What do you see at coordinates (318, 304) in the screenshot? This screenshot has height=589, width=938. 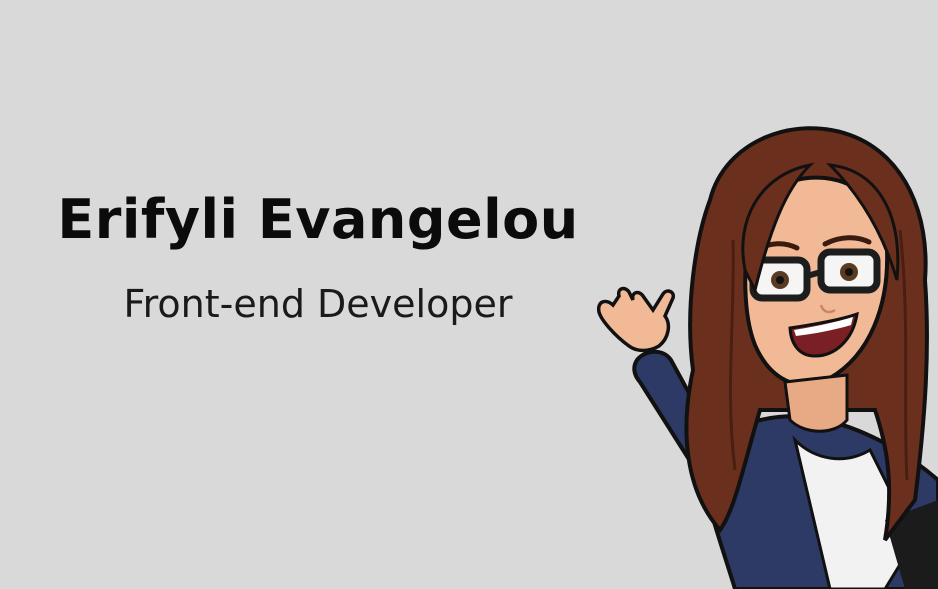 I see `profile-role: Front-end Developer` at bounding box center [318, 304].